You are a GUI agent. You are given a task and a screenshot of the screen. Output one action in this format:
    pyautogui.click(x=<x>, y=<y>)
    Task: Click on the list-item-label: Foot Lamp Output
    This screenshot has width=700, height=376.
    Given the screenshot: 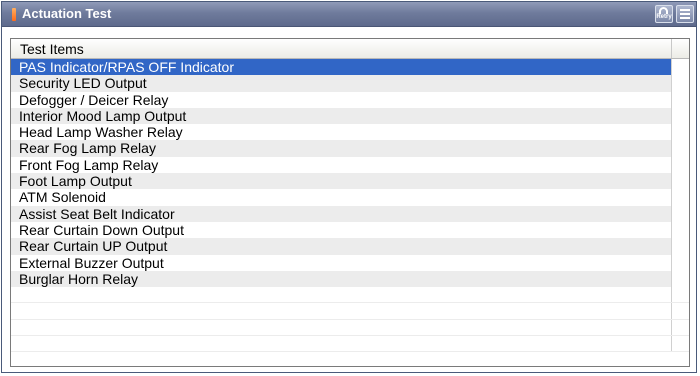 What is the action you would take?
    pyautogui.click(x=75, y=181)
    